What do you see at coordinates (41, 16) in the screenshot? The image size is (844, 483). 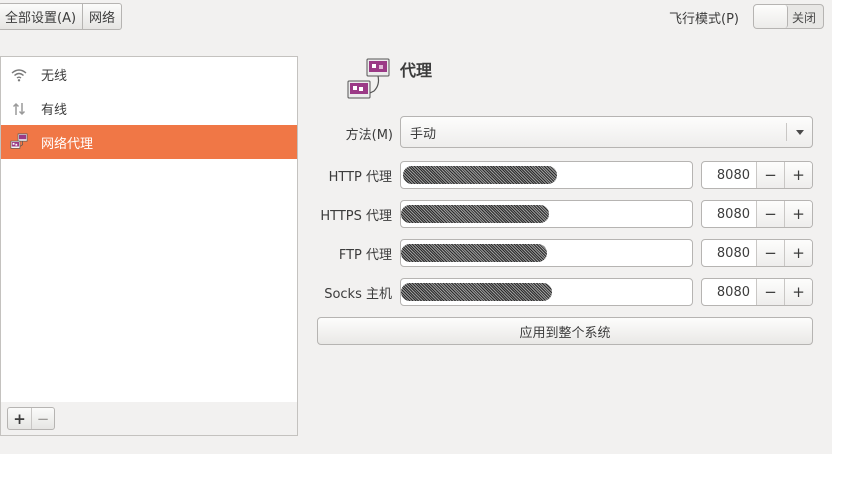 I see `all-settings-button: 全部设置(A)` at bounding box center [41, 16].